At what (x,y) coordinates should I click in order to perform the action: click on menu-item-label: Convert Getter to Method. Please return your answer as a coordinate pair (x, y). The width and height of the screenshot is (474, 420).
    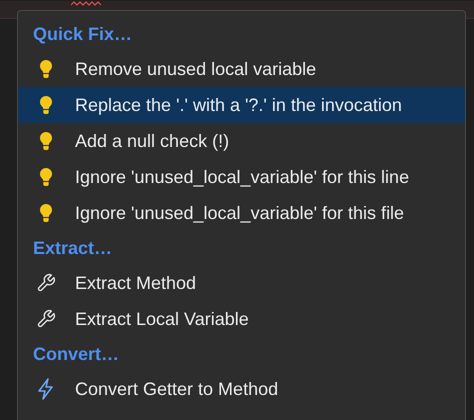
    Looking at the image, I should click on (176, 389).